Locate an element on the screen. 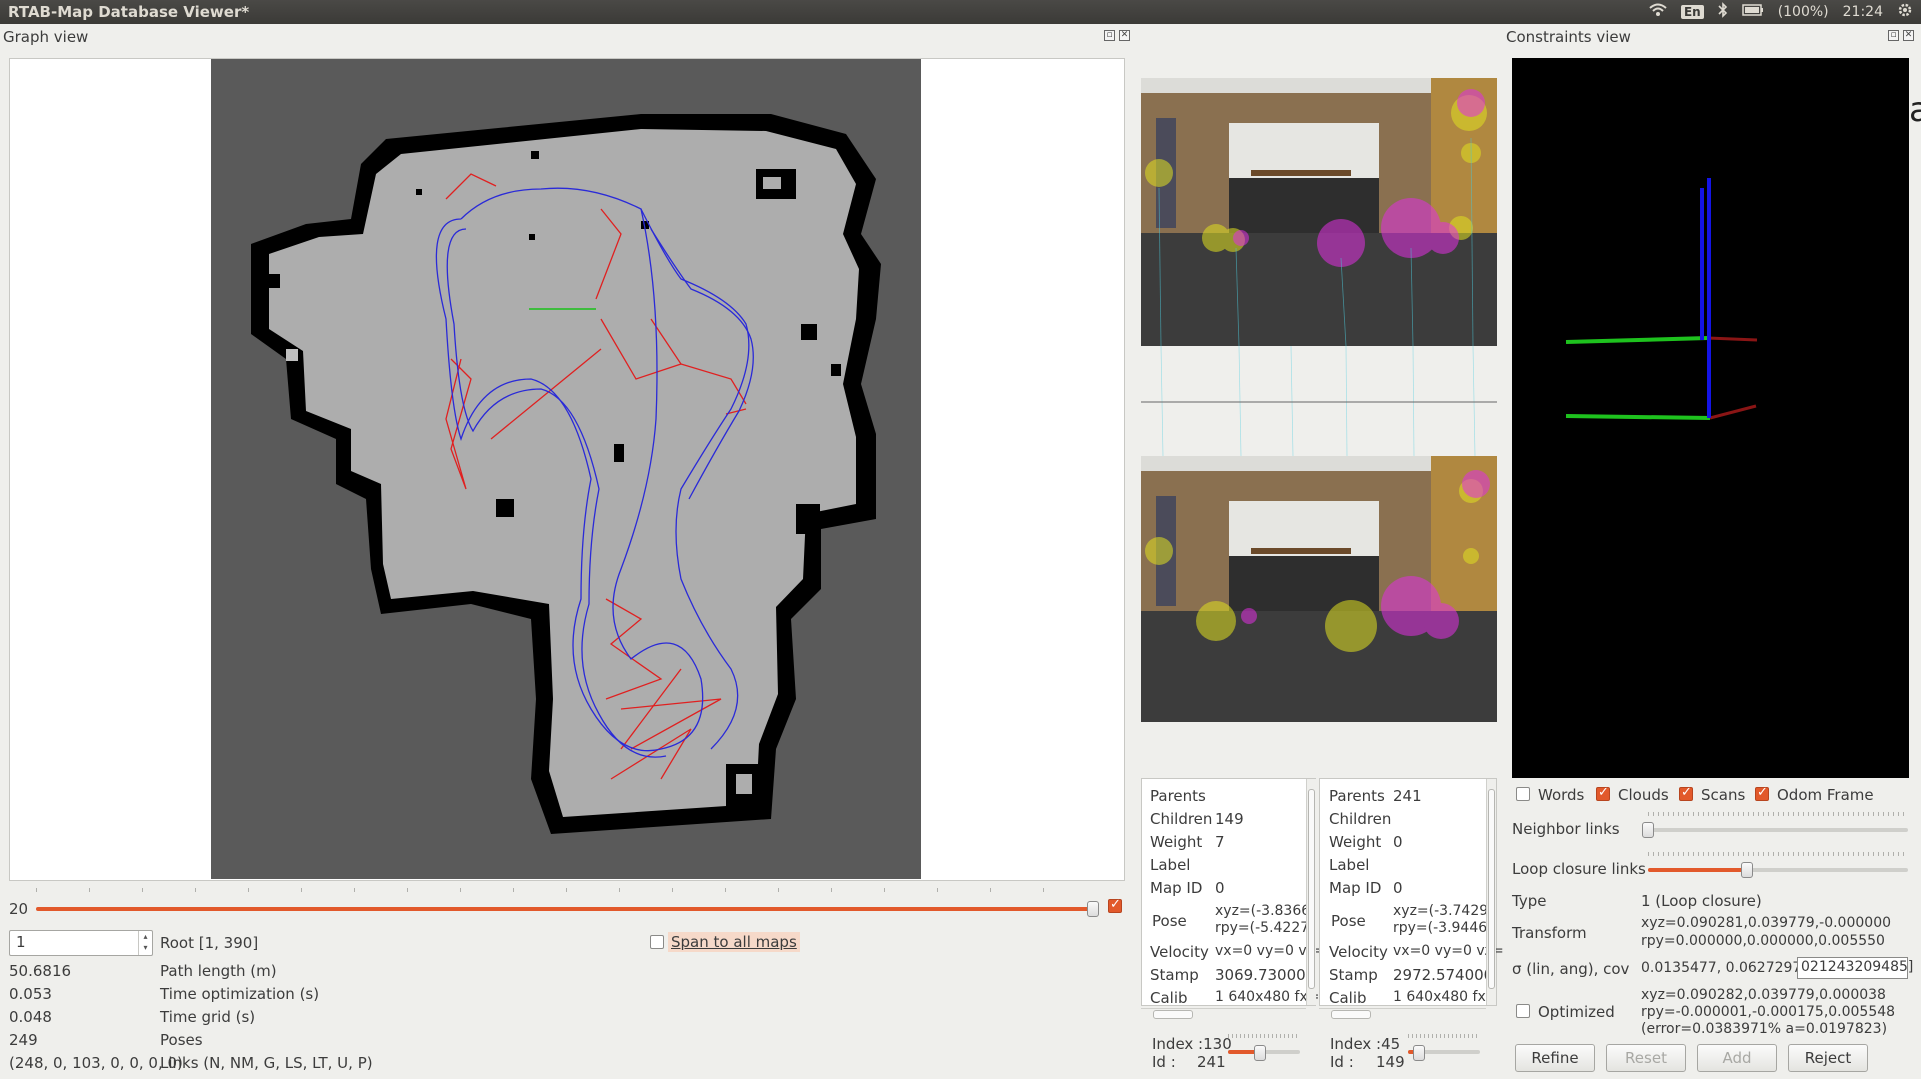 The image size is (1921, 1079). optimized-error: (error=0.0383971% a=0.0197823) is located at coordinates (1764, 1029).